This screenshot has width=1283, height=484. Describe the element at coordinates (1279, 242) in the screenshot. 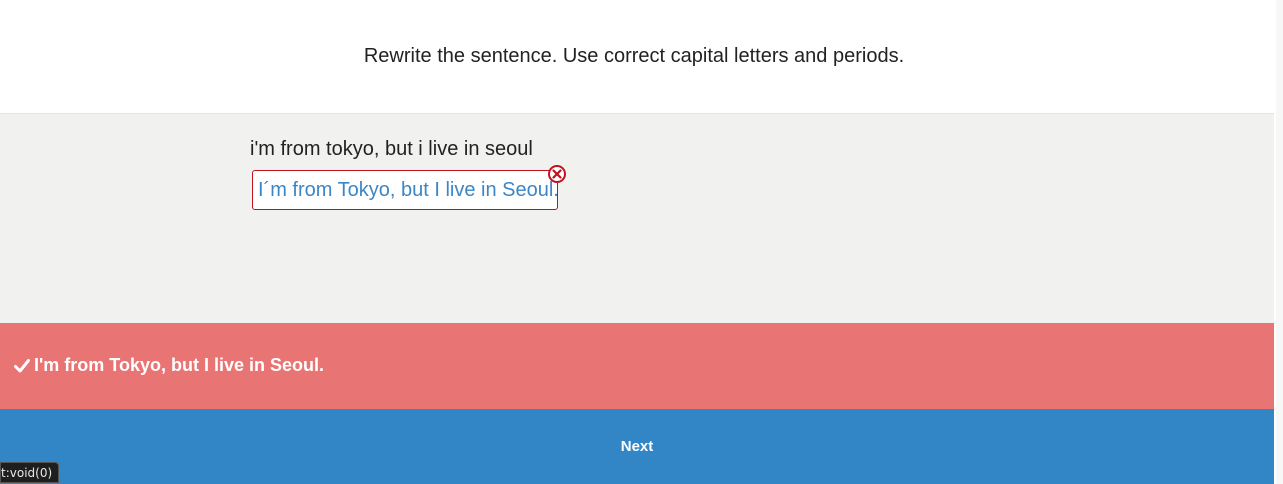

I see `scrollbar` at that location.